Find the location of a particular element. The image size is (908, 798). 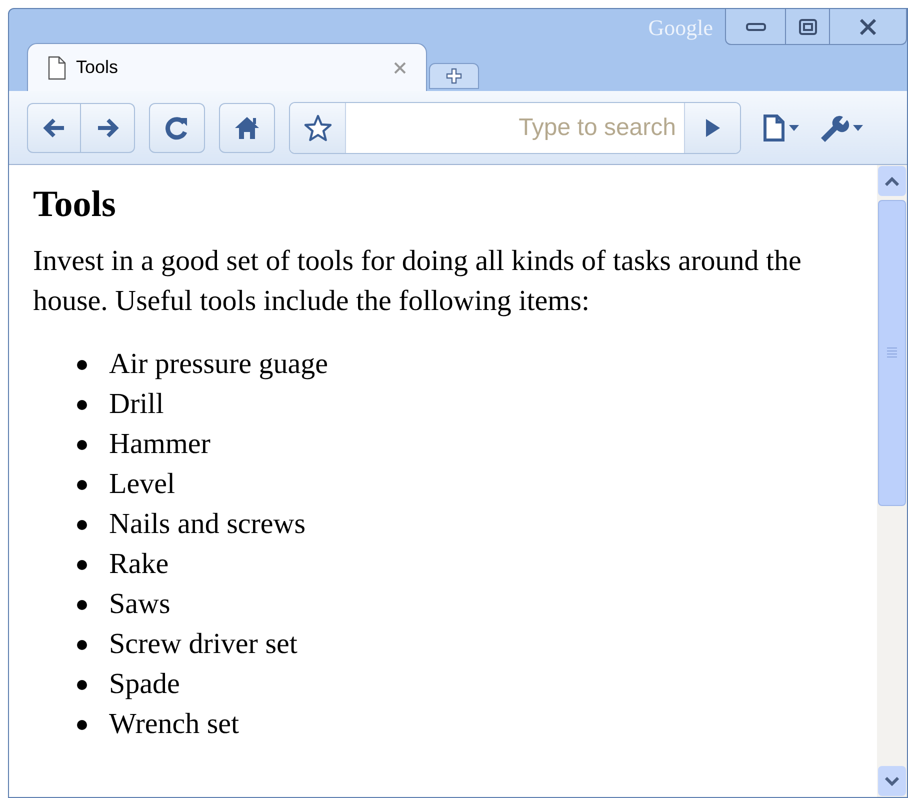

grip-icon is located at coordinates (892, 353).